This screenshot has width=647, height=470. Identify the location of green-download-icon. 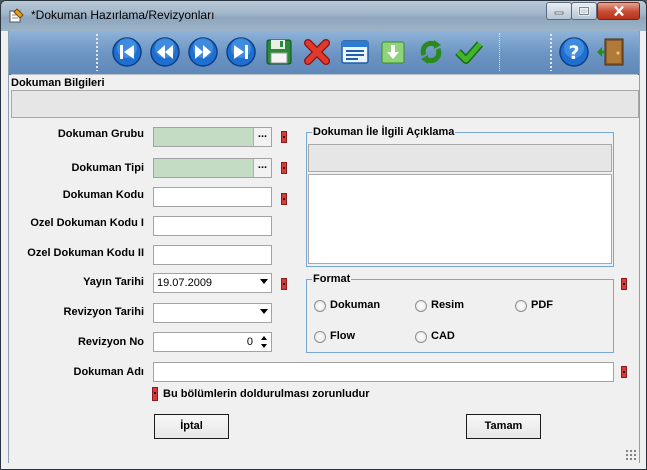
(393, 52).